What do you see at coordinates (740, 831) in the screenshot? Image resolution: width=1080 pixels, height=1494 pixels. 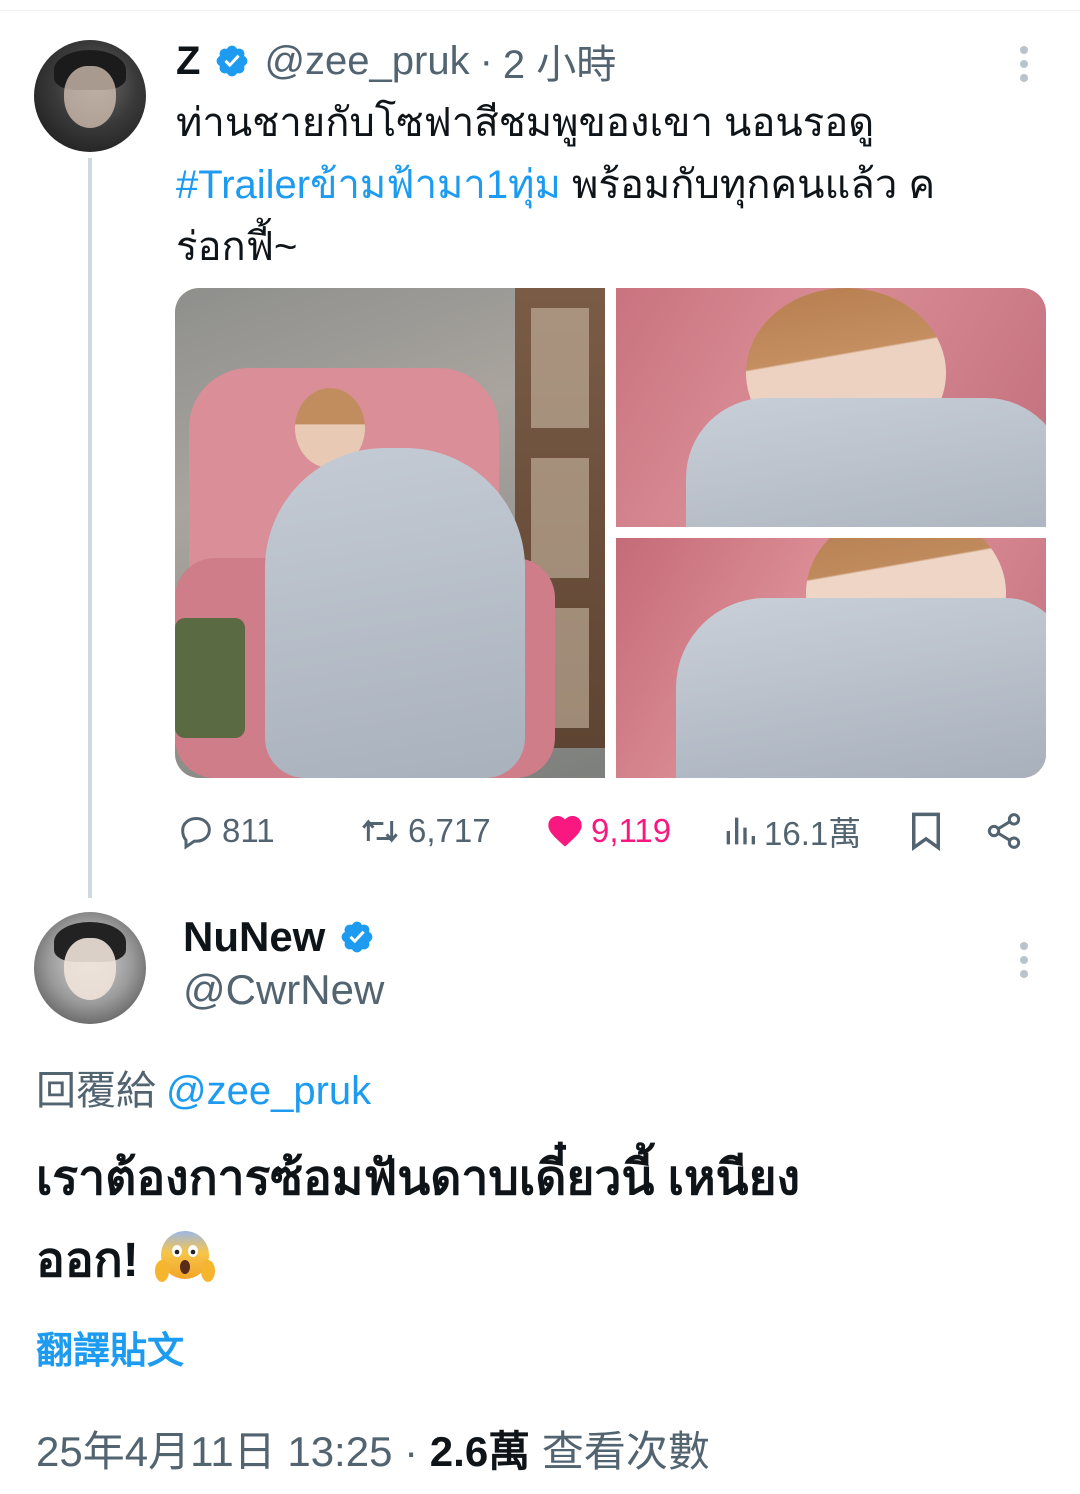 I see `views-chart-icon` at bounding box center [740, 831].